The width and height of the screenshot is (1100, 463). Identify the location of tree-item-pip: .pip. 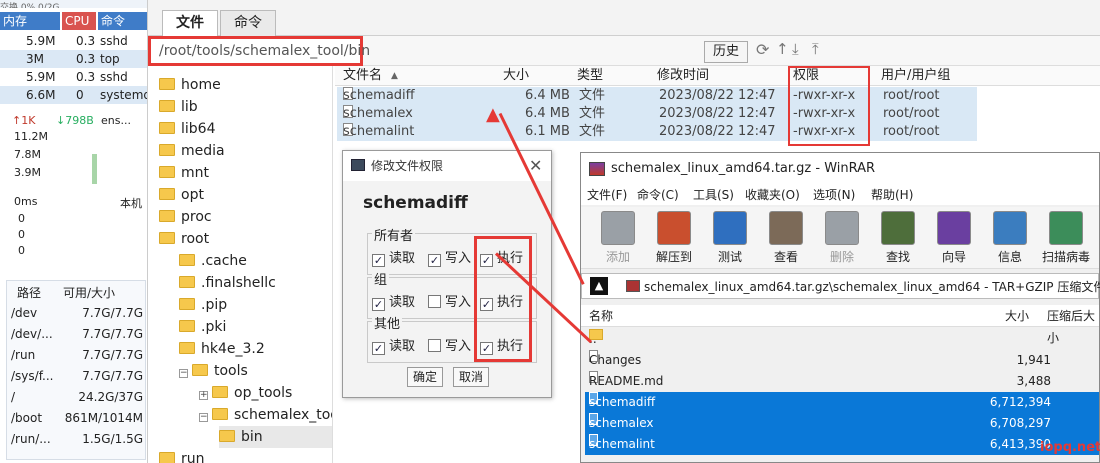
(203, 305).